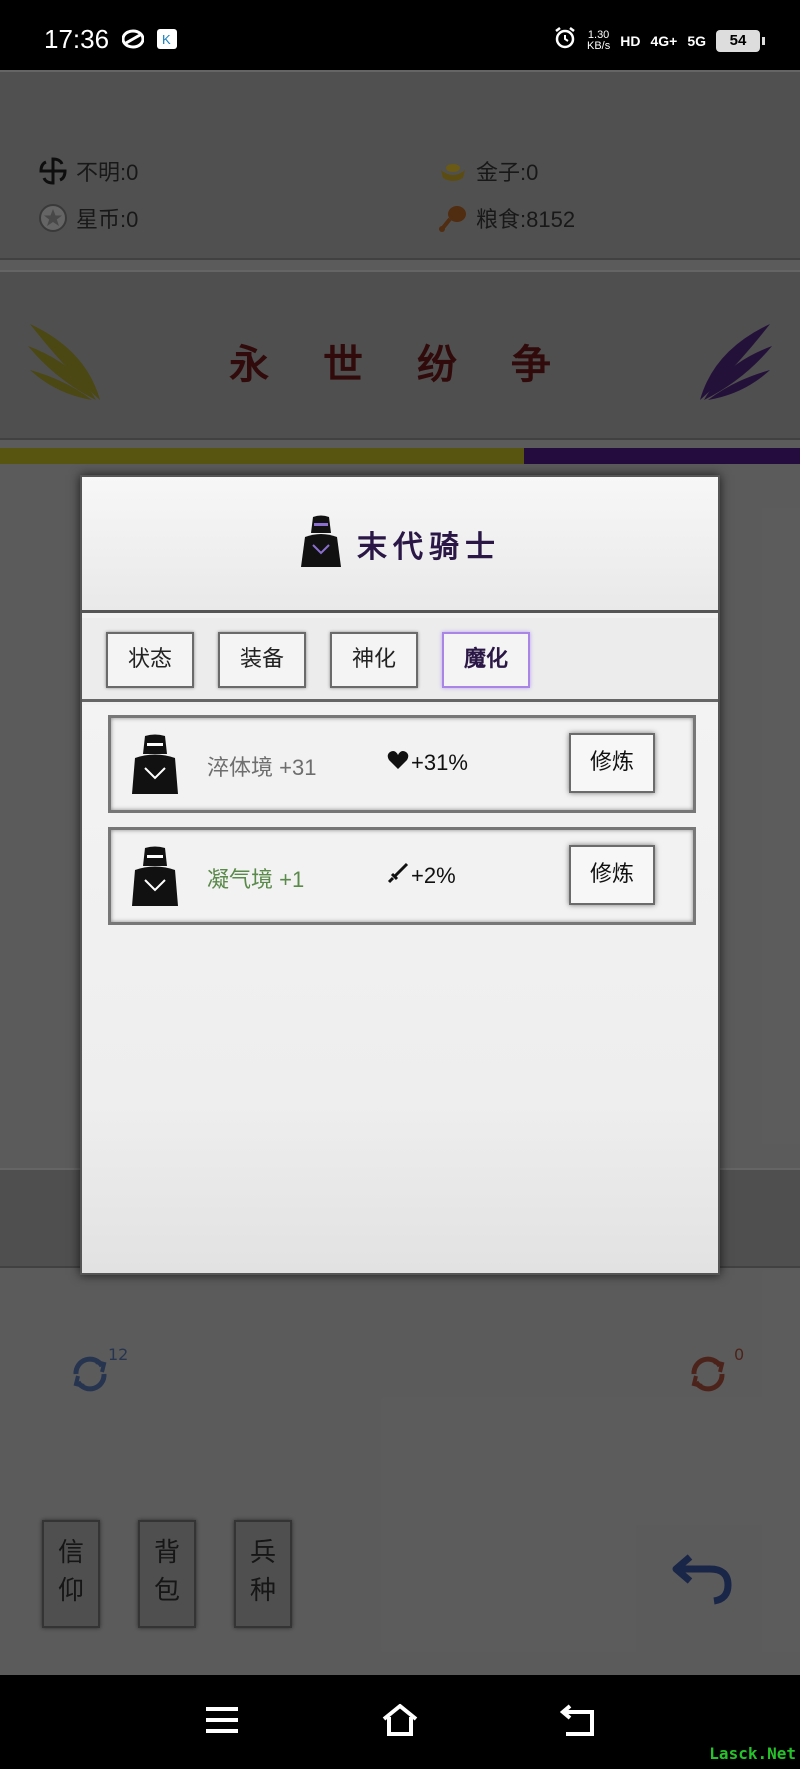 The width and height of the screenshot is (800, 1769). Describe the element at coordinates (77, 39) in the screenshot. I see `clock: 17:36` at that location.